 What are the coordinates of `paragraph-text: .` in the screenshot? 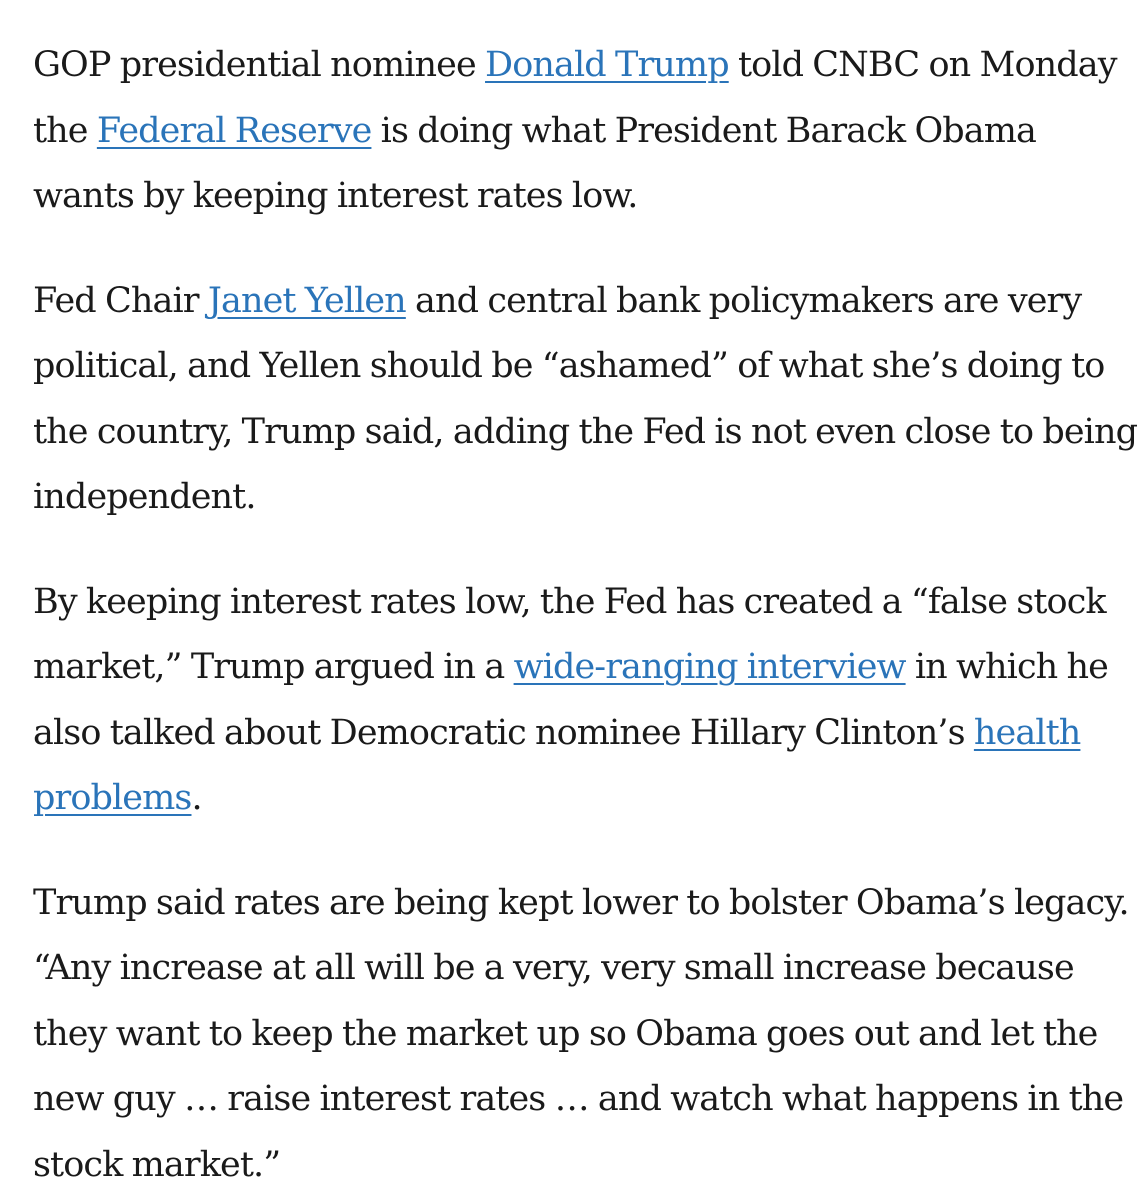 It's located at (196, 798).